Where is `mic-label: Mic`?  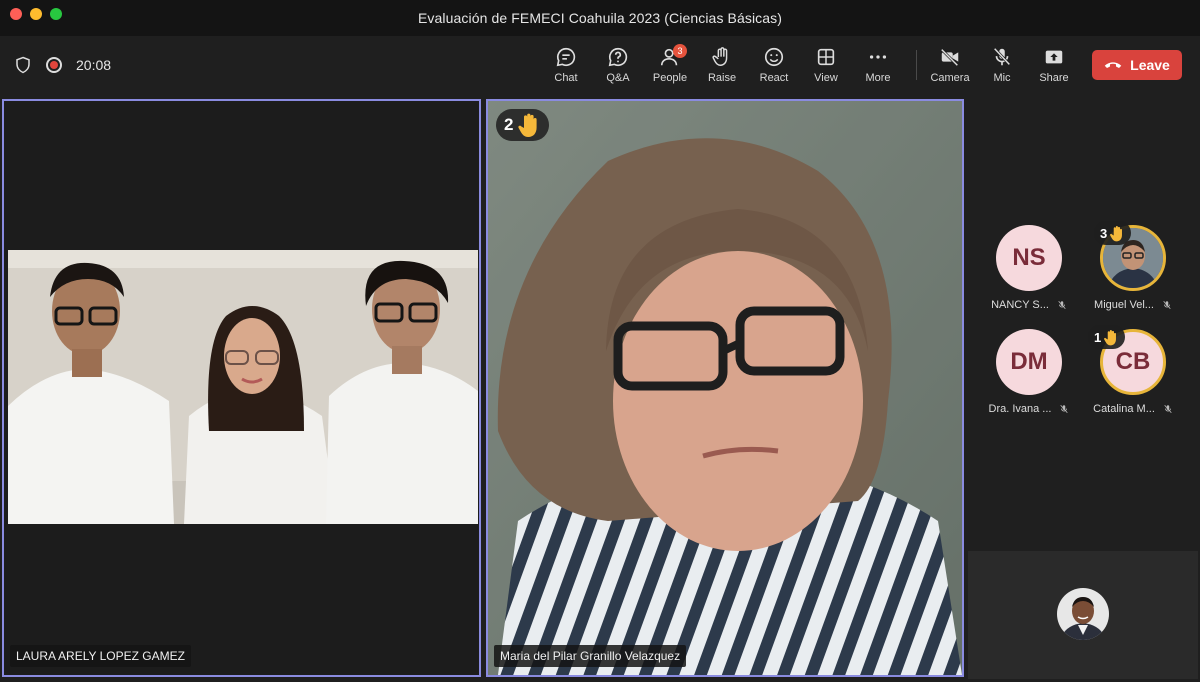
mic-label: Mic is located at coordinates (1002, 78).